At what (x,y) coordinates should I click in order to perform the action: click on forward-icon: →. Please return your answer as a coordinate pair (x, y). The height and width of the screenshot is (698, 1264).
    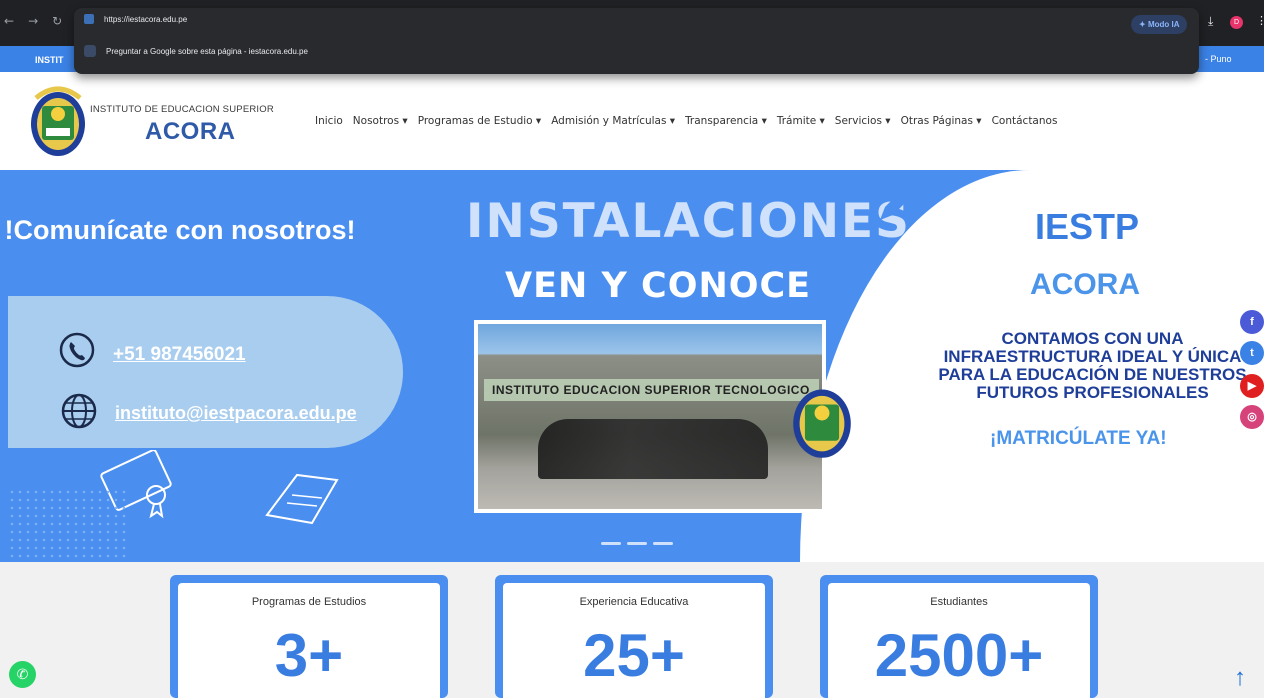
    Looking at the image, I should click on (33, 21).